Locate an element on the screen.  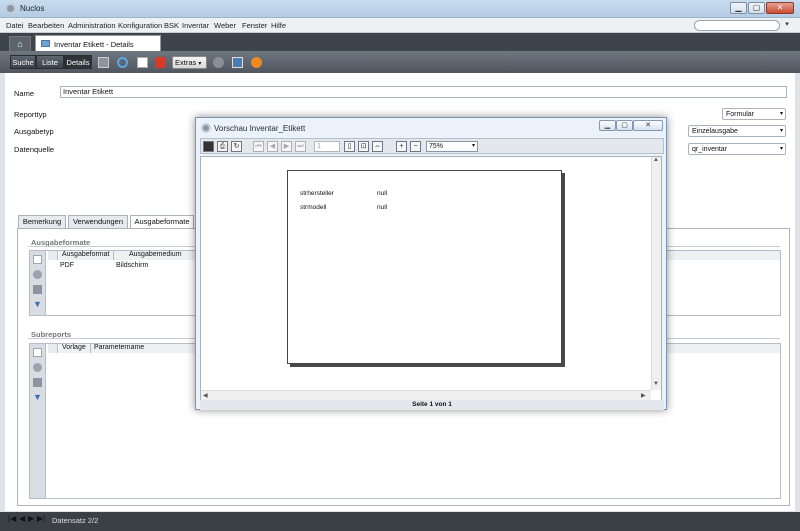
preview-maximize-button: ▢ is located at coordinates (624, 125).